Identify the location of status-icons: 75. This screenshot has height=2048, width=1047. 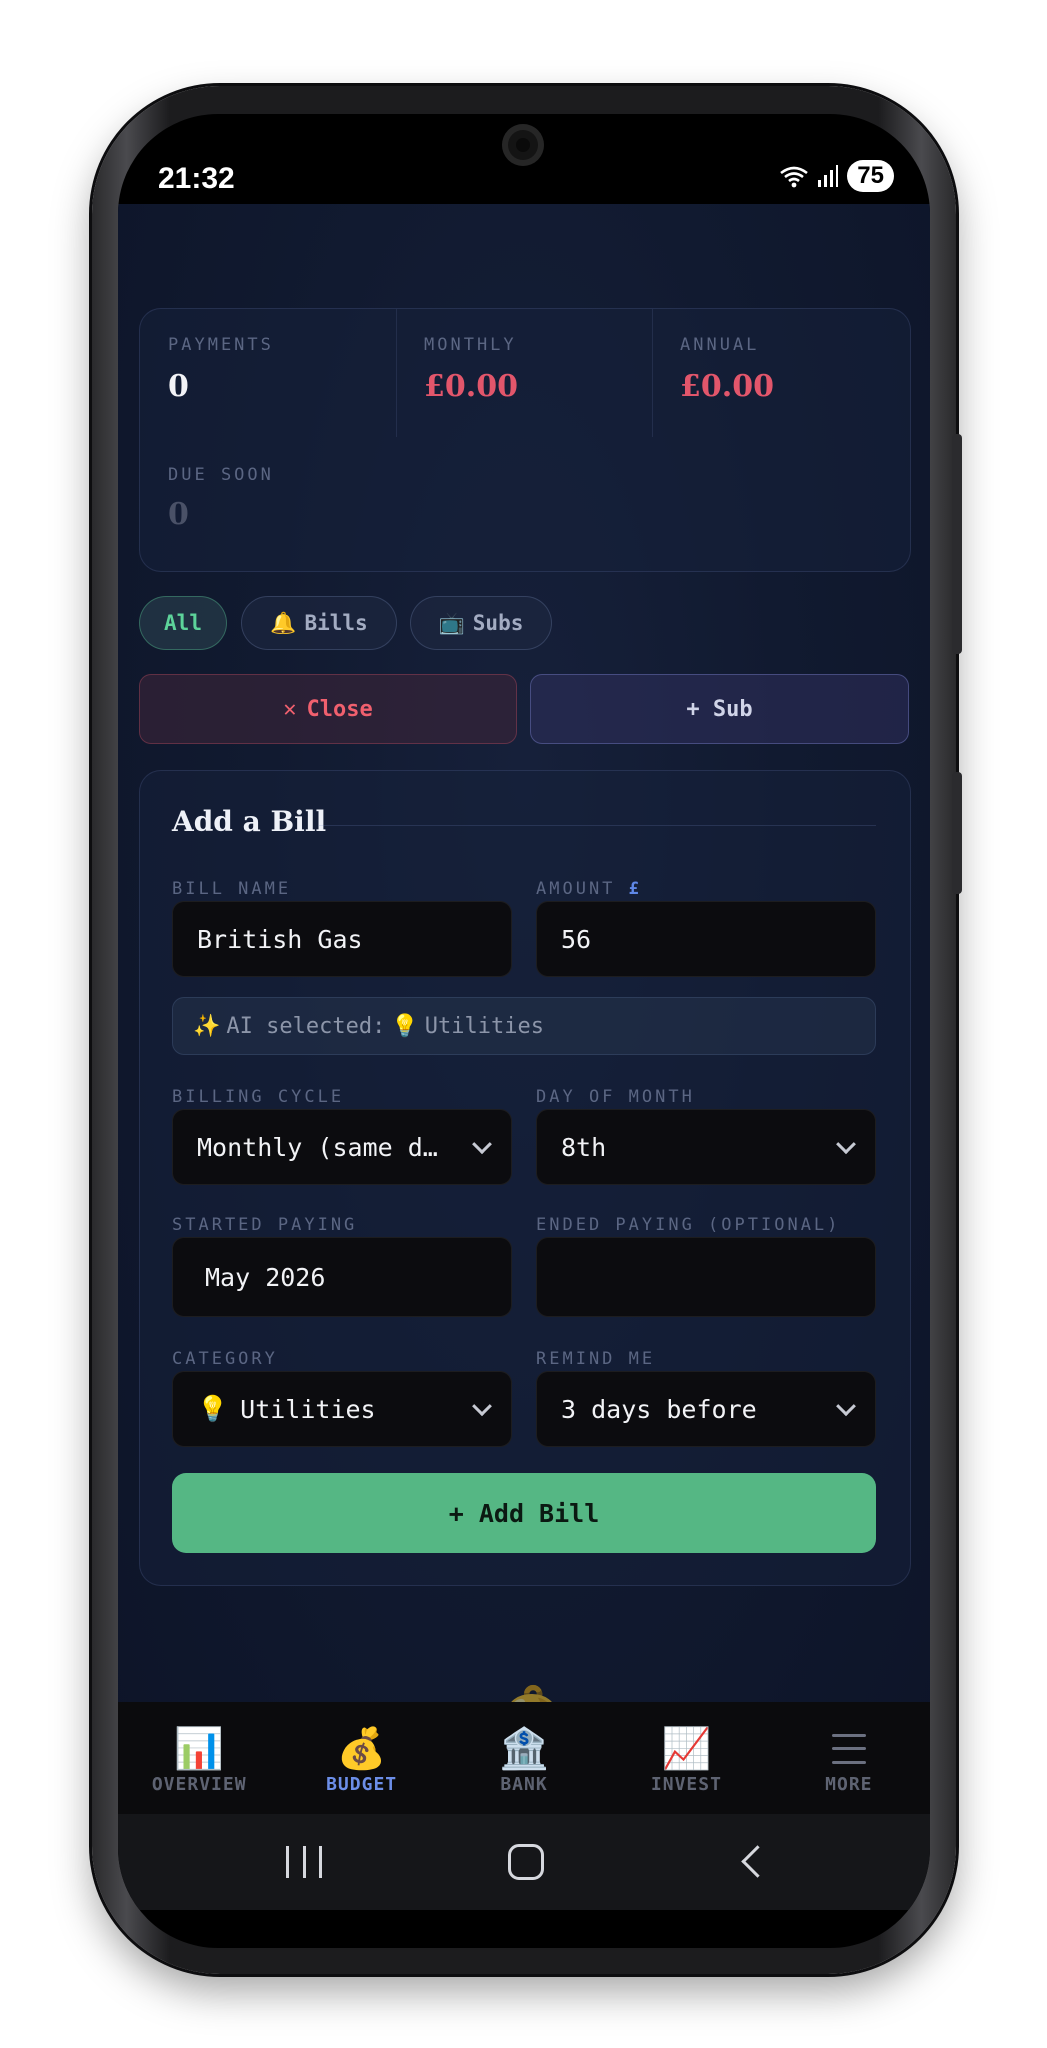
(836, 176).